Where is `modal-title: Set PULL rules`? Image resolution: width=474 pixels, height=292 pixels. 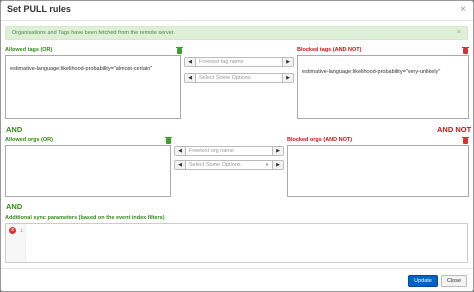 modal-title: Set PULL rules is located at coordinates (39, 9).